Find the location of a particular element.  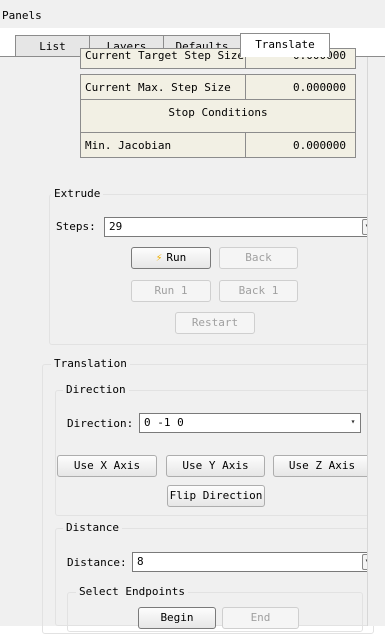

steps-value: 29 is located at coordinates (116, 226).